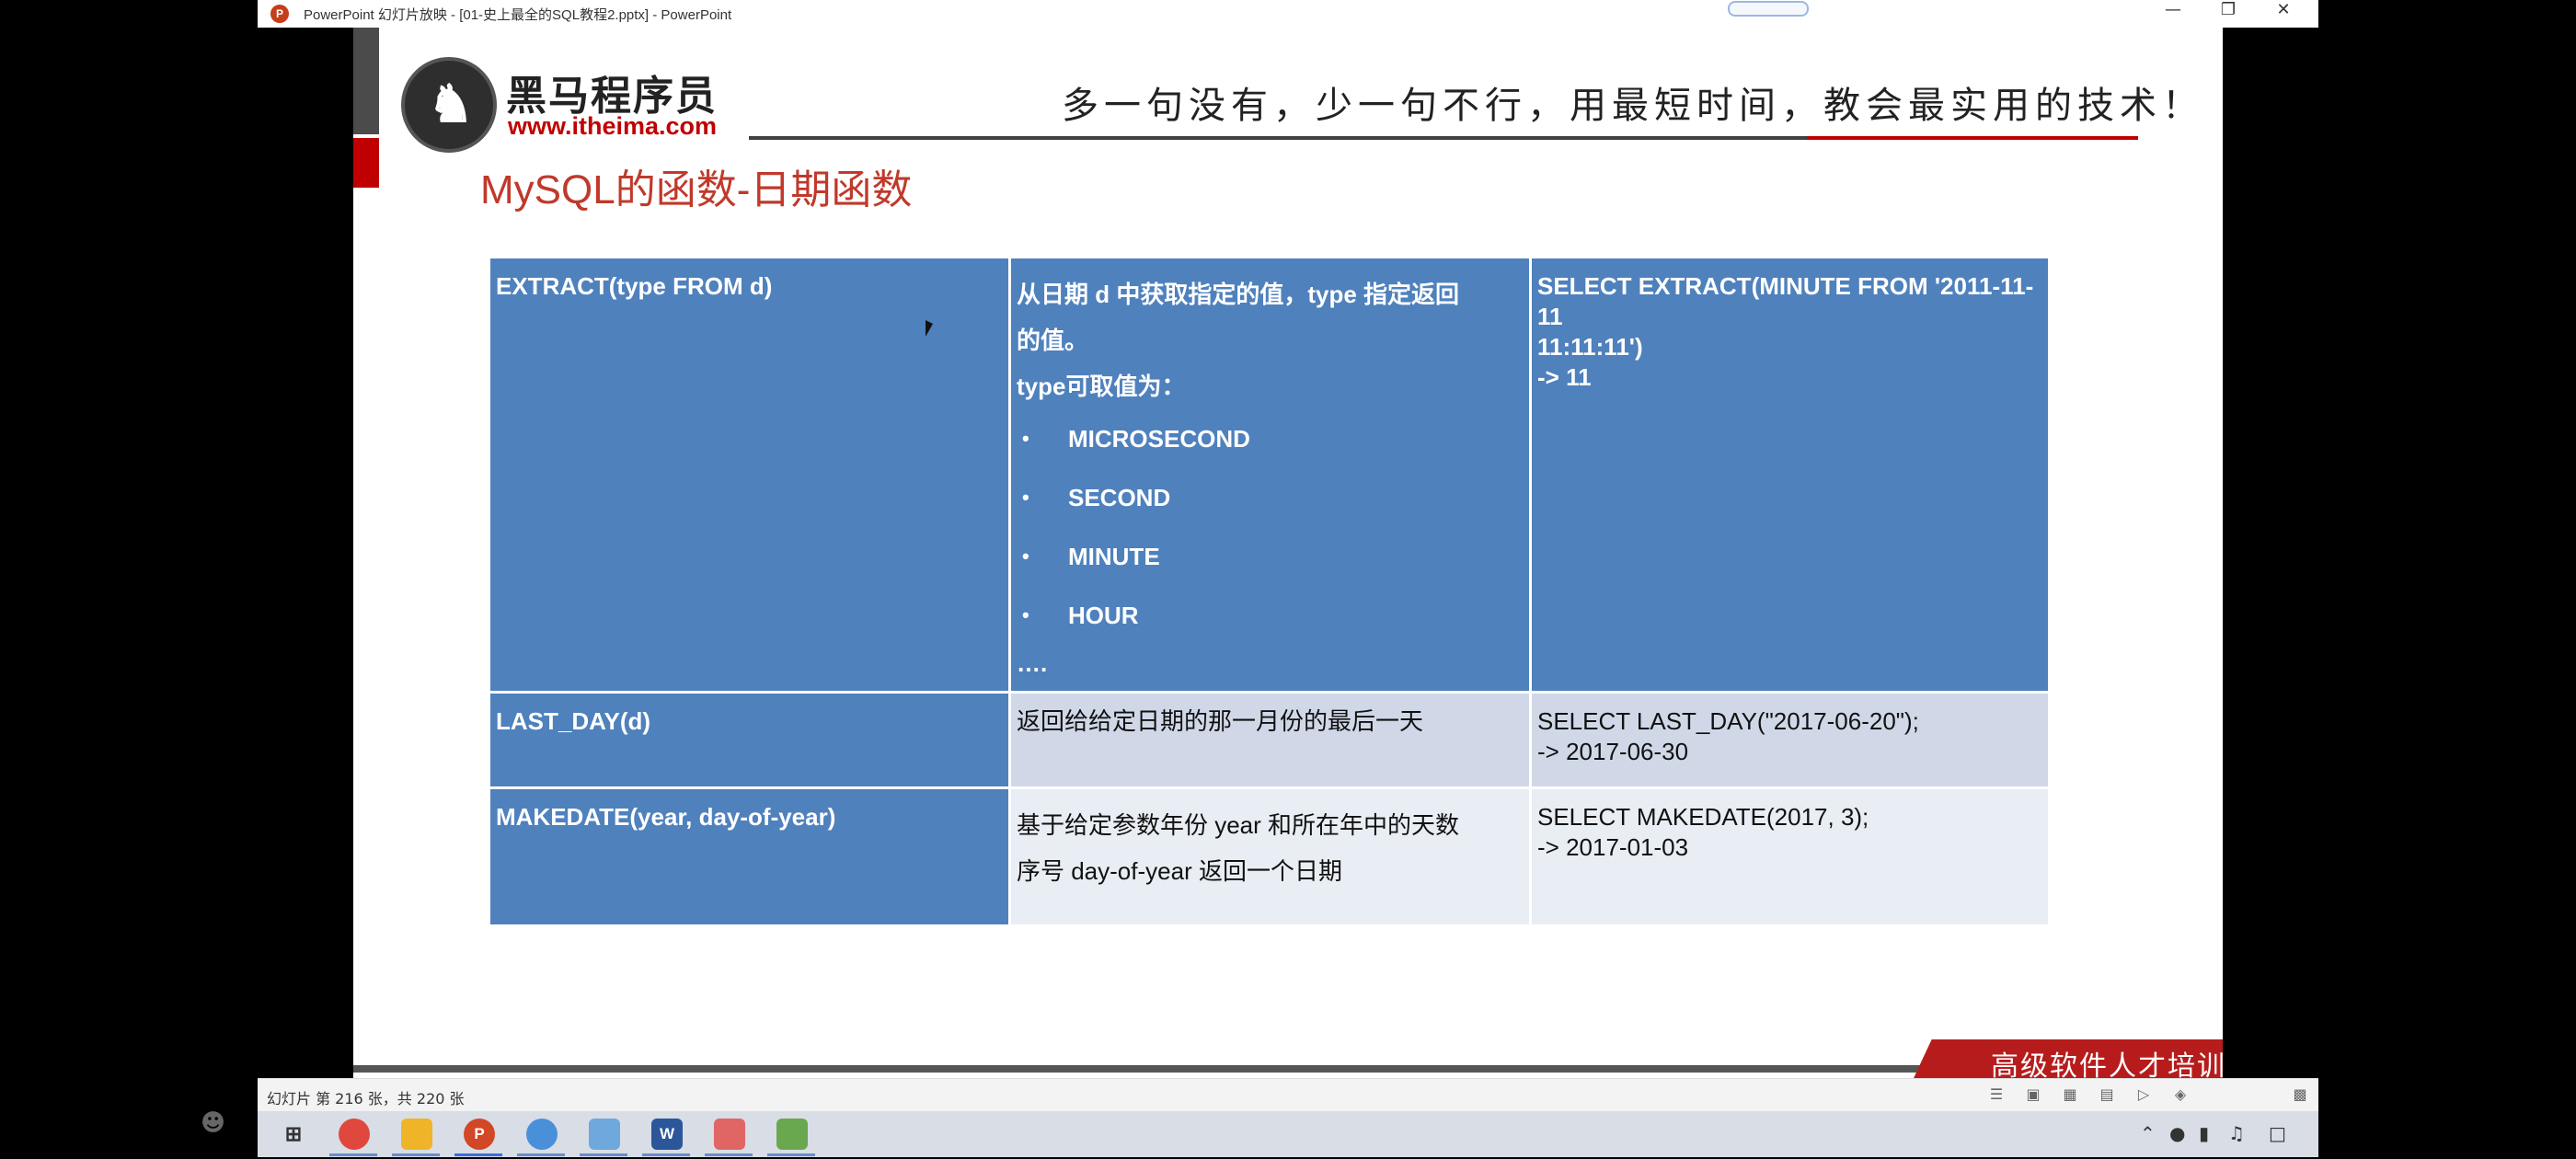 The width and height of the screenshot is (2576, 1159). What do you see at coordinates (666, 817) in the screenshot?
I see `function-name: MAKEDATE(year, day-of-year)` at bounding box center [666, 817].